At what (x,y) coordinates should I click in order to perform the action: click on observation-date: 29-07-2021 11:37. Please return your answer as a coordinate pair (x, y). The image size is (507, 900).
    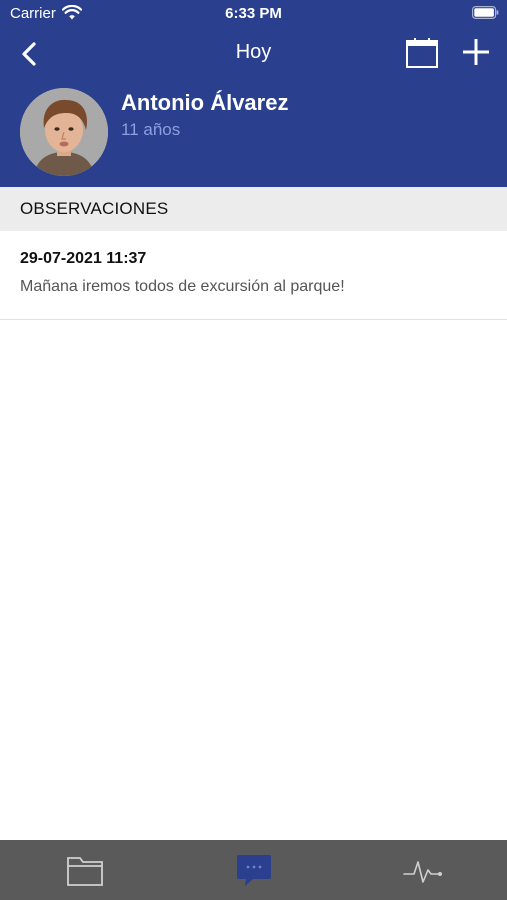
    Looking at the image, I should click on (83, 258).